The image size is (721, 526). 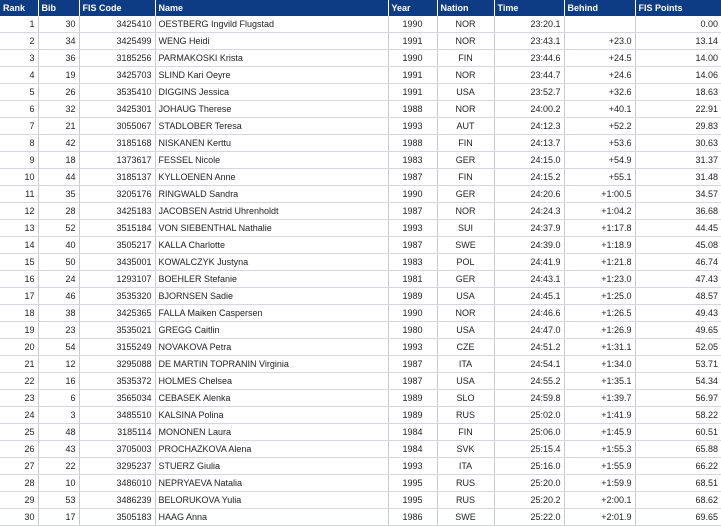 What do you see at coordinates (466, 92) in the screenshot?
I see `cell-nation: USA` at bounding box center [466, 92].